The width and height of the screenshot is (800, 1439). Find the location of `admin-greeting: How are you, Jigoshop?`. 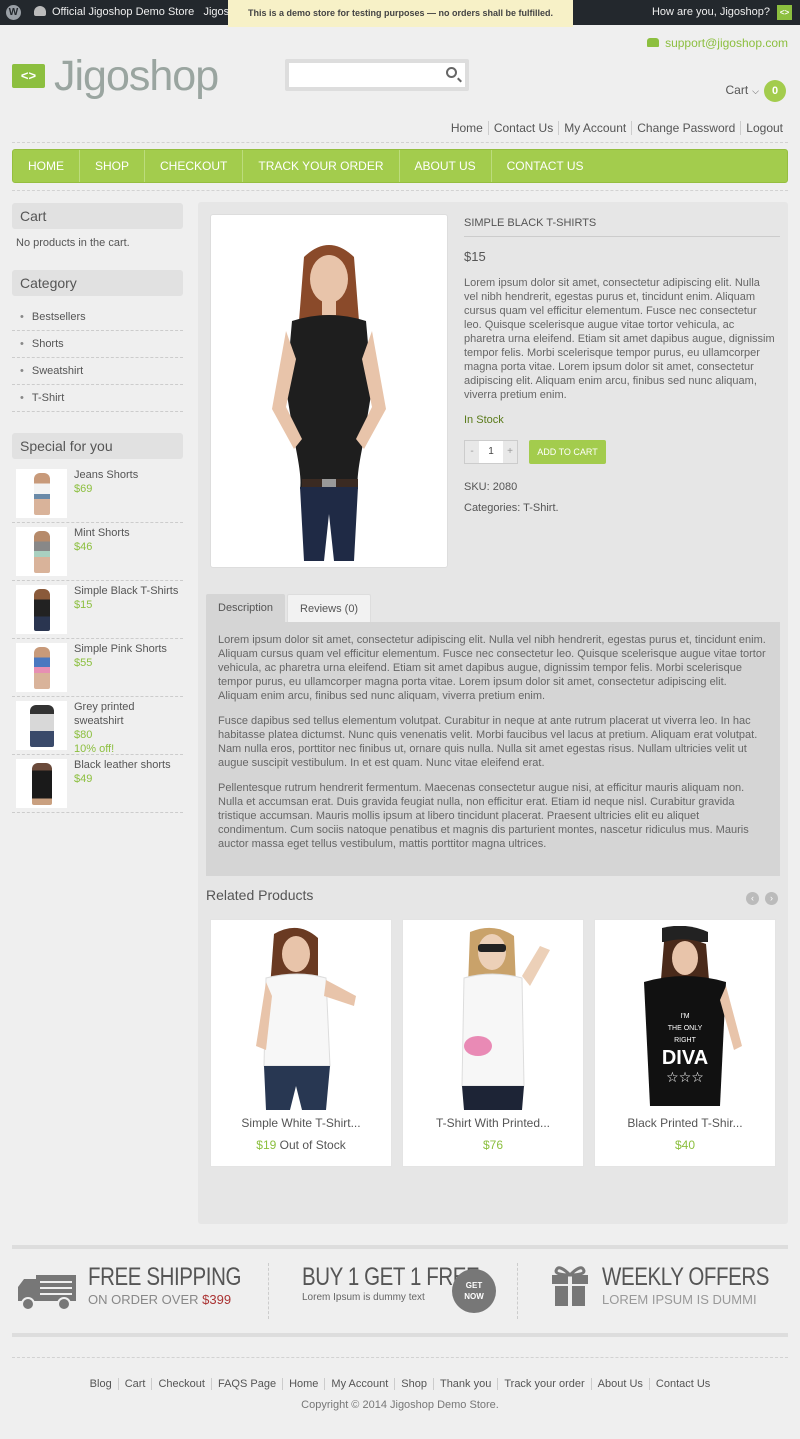

admin-greeting: How are you, Jigoshop? is located at coordinates (711, 12).